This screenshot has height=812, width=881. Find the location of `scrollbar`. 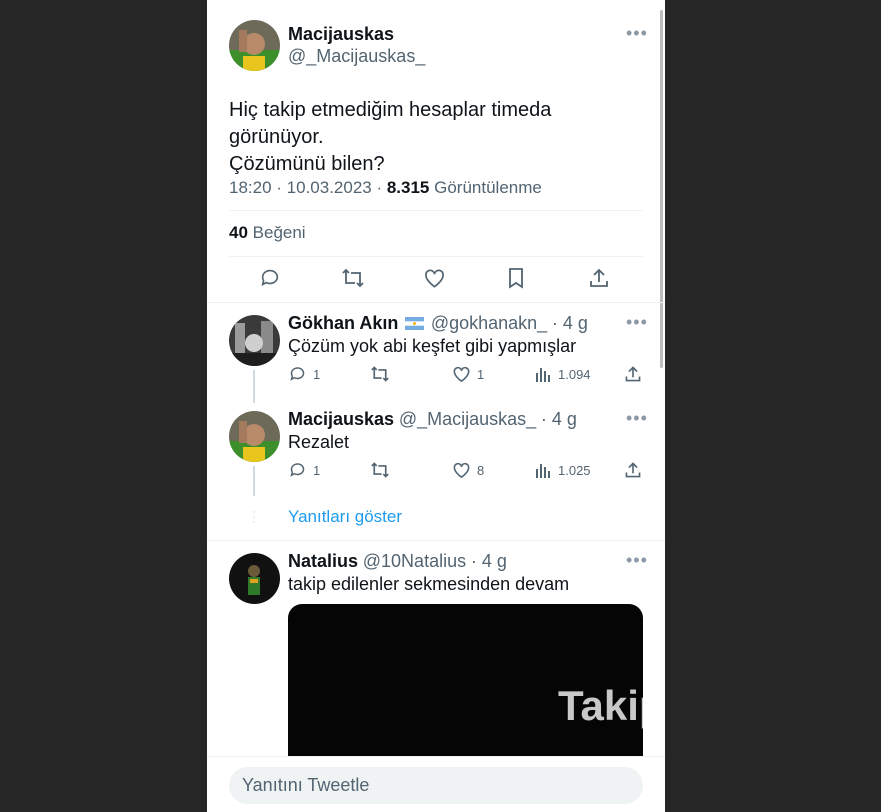

scrollbar is located at coordinates (661, 189).